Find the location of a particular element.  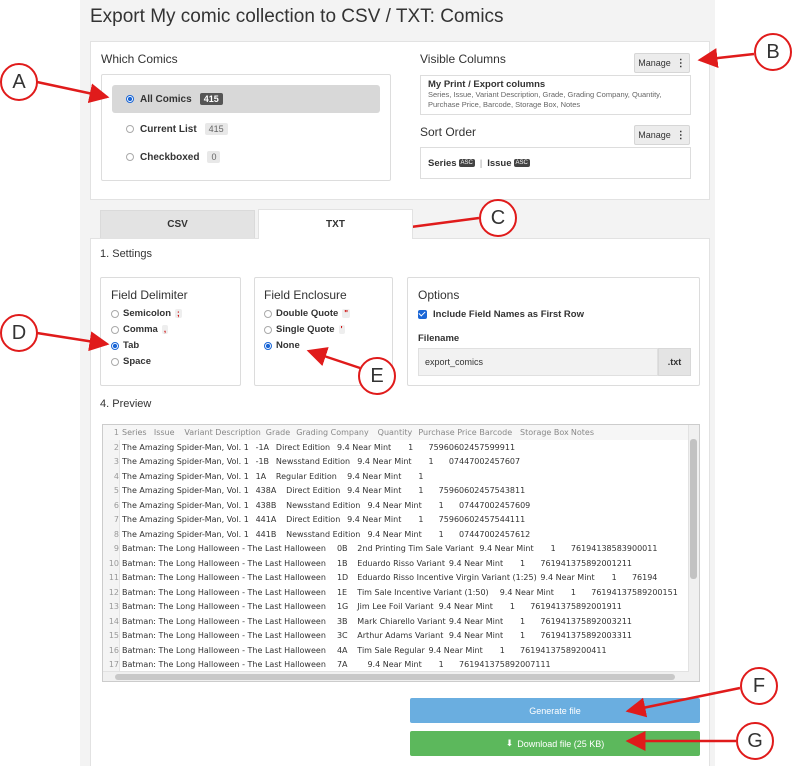

arrow-a is located at coordinates (73, 92).